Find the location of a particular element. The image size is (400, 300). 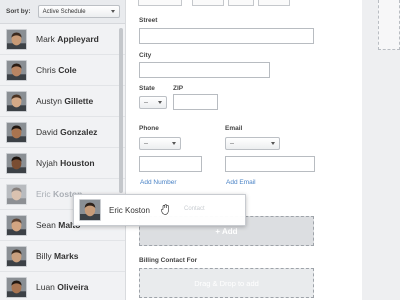

contact-name: Chris Cole is located at coordinates (56, 70).